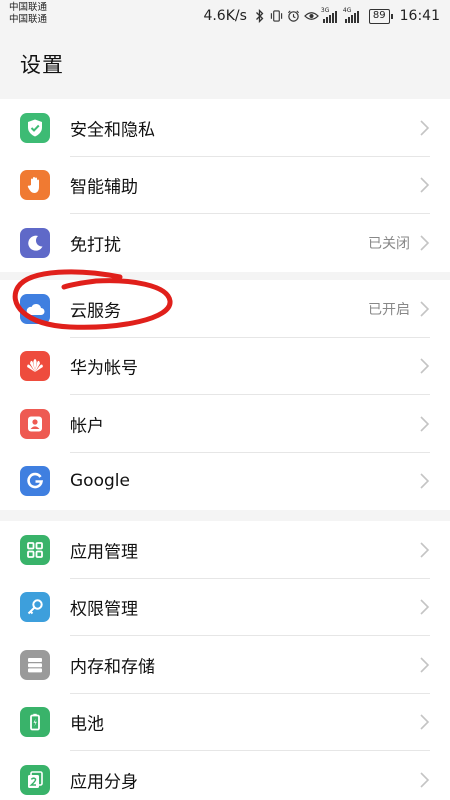 The width and height of the screenshot is (450, 800). I want to click on settings-item-accounts: 帐户, so click(225, 424).